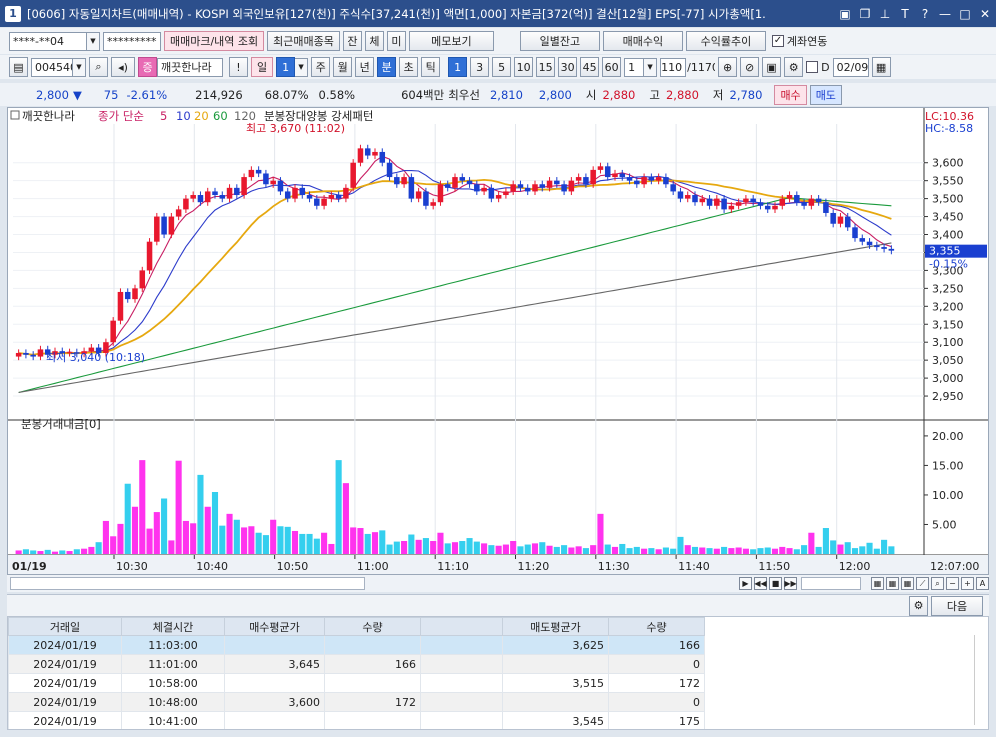 The width and height of the screenshot is (996, 737). I want to click on zoom-out-icon: ⊘, so click(750, 67).